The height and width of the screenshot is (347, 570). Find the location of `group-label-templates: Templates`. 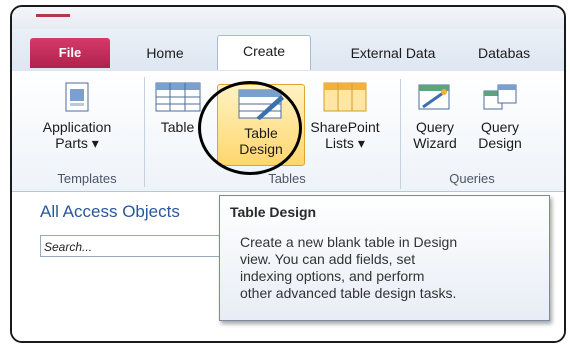

group-label-templates: Templates is located at coordinates (87, 178).